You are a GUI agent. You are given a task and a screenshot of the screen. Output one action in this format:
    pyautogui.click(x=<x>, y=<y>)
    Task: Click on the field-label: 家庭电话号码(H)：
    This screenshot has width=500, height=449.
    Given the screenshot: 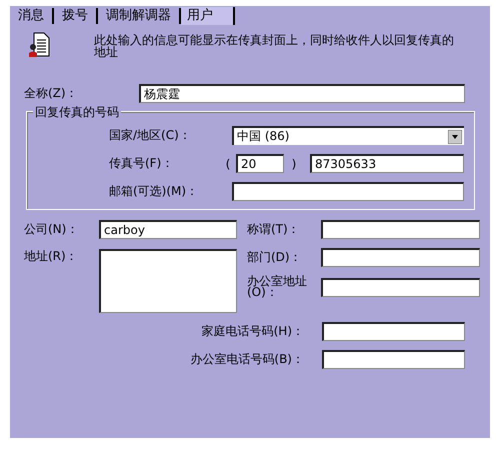 What is the action you would take?
    pyautogui.click(x=253, y=331)
    